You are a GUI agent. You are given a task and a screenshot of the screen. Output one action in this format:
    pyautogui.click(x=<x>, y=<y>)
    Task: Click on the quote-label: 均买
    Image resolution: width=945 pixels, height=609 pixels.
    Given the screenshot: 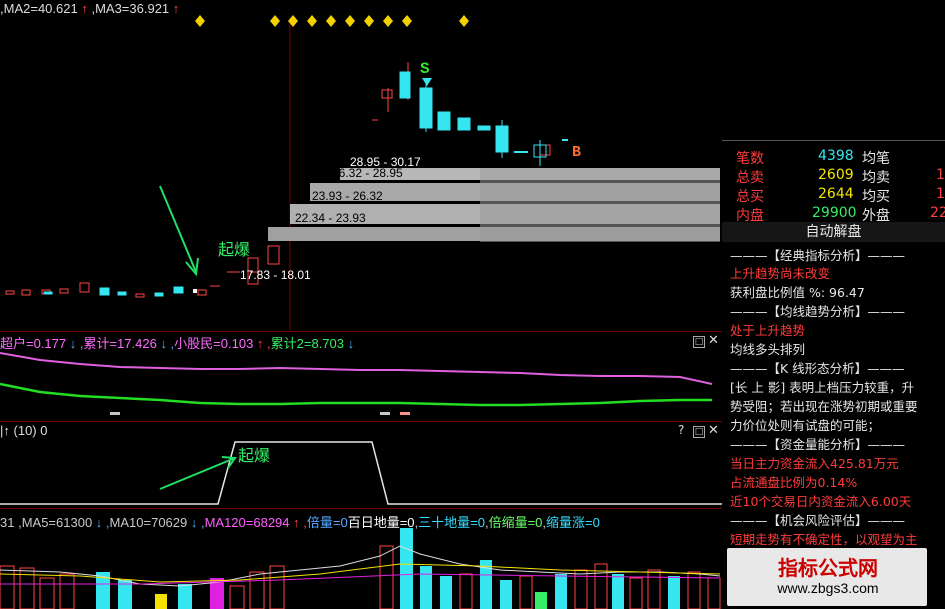 What is the action you would take?
    pyautogui.click(x=876, y=197)
    